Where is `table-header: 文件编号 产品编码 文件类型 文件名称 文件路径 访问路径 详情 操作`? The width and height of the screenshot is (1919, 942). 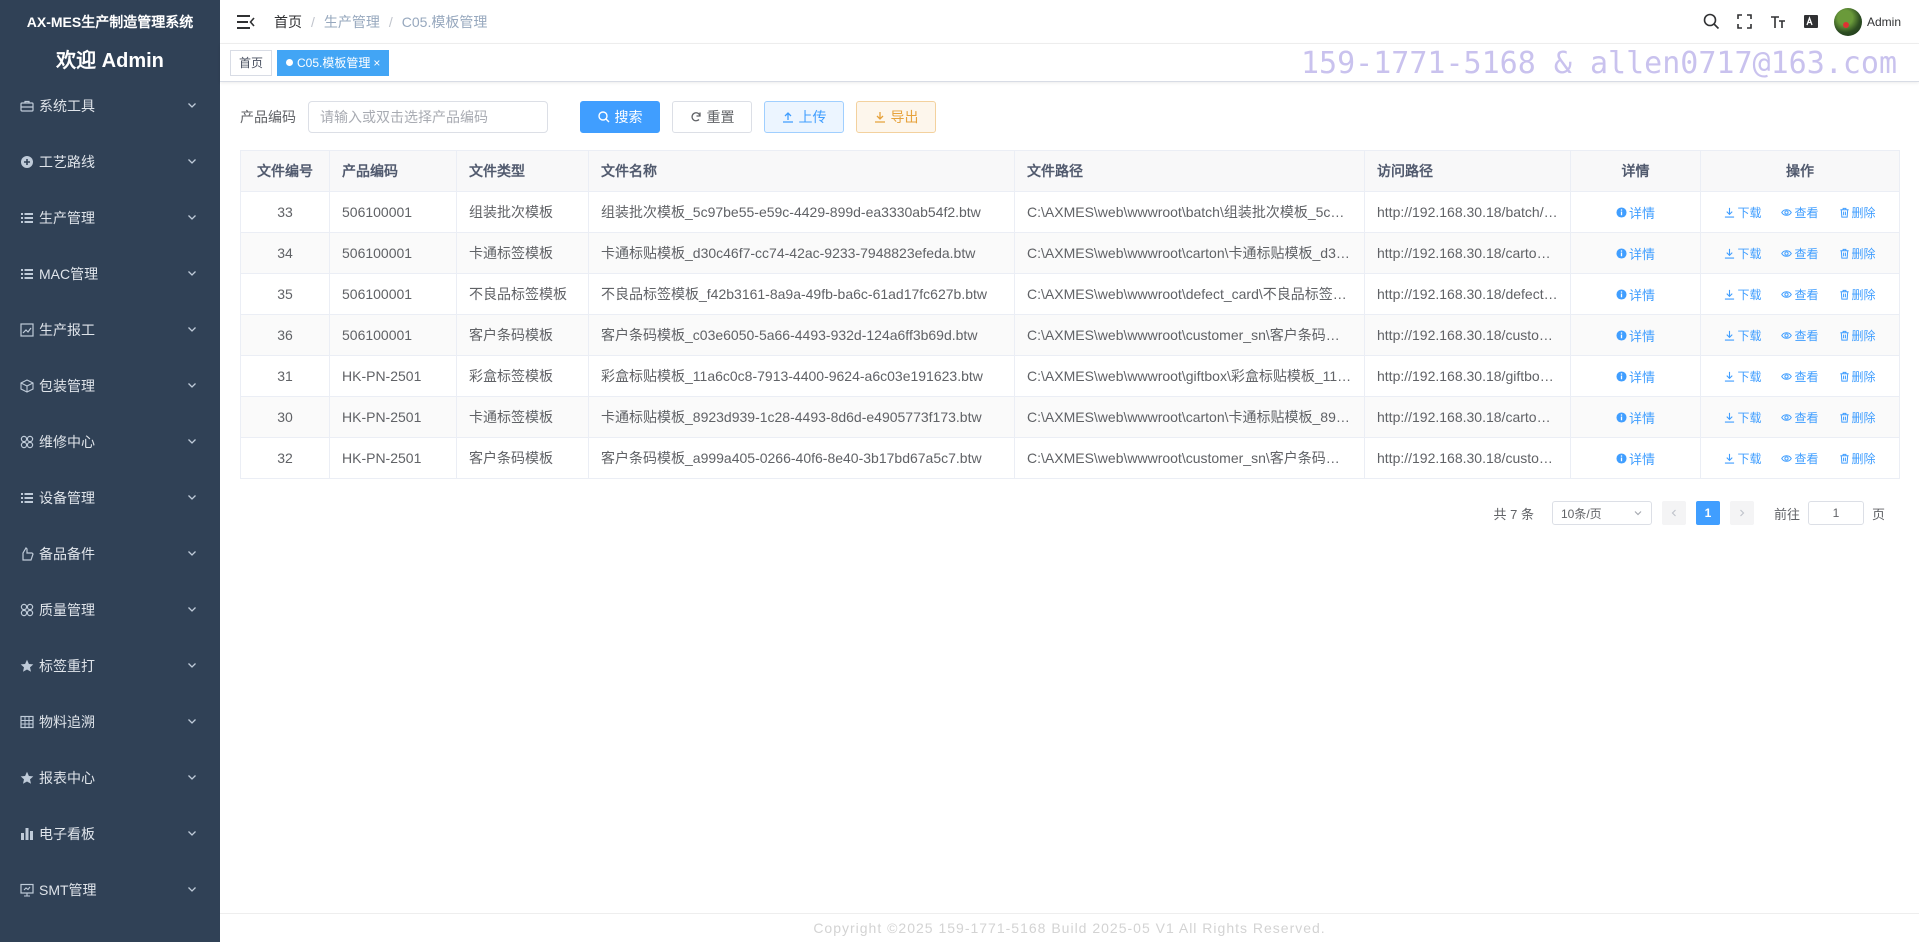 table-header: 文件编号 产品编码 文件类型 文件名称 文件路径 访问路径 详情 操作 is located at coordinates (1070, 171).